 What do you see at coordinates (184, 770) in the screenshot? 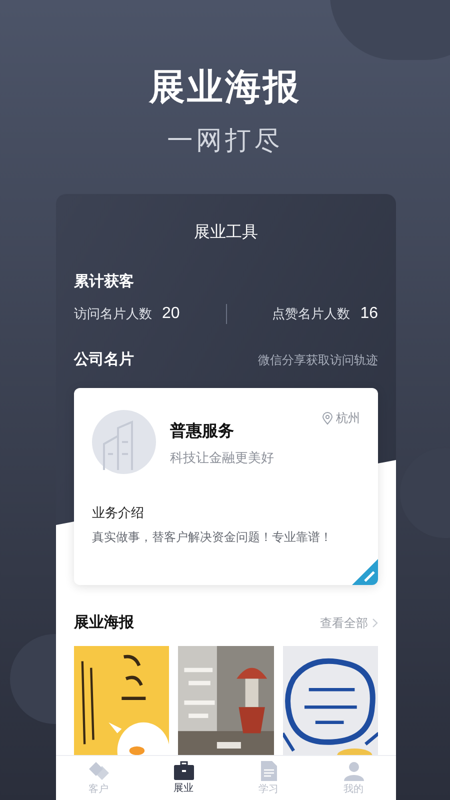
I see `briefcase-icon` at bounding box center [184, 770].